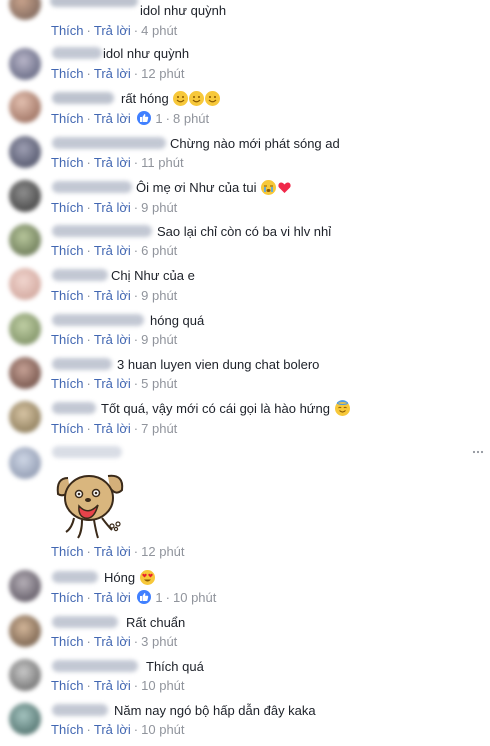 The width and height of the screenshot is (490, 746). What do you see at coordinates (159, 118) in the screenshot?
I see `reaction-count: 1` at bounding box center [159, 118].